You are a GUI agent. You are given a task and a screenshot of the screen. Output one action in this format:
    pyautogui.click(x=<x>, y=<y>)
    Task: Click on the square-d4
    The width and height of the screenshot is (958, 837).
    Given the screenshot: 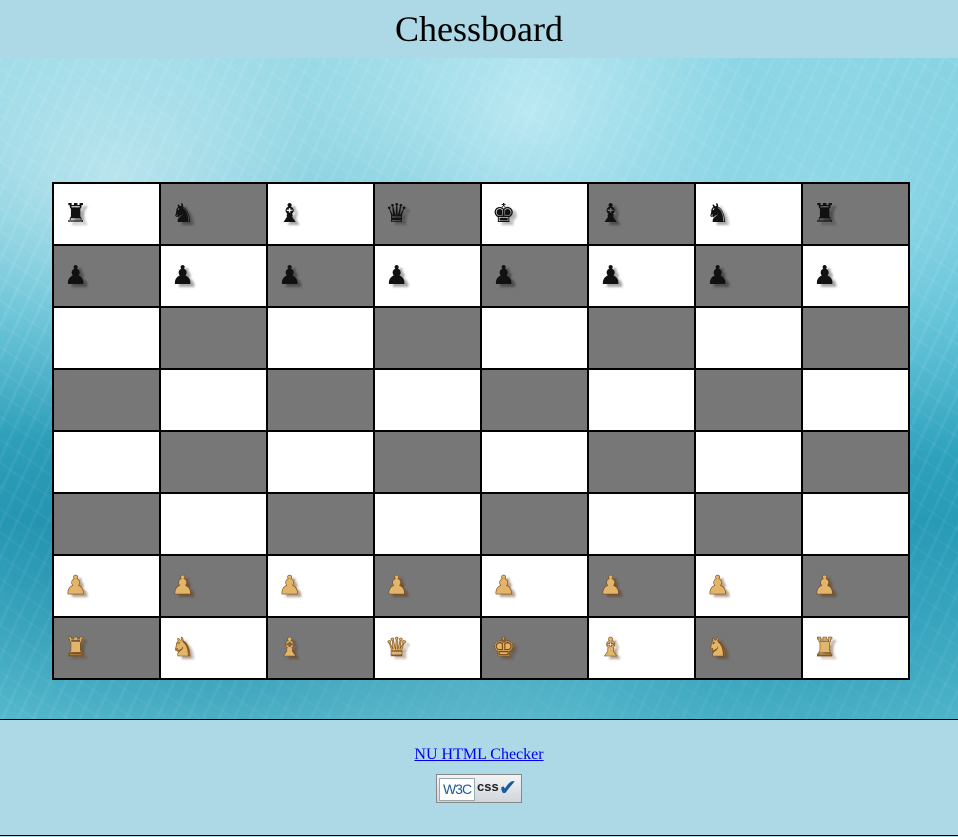 What is the action you would take?
    pyautogui.click(x=427, y=462)
    